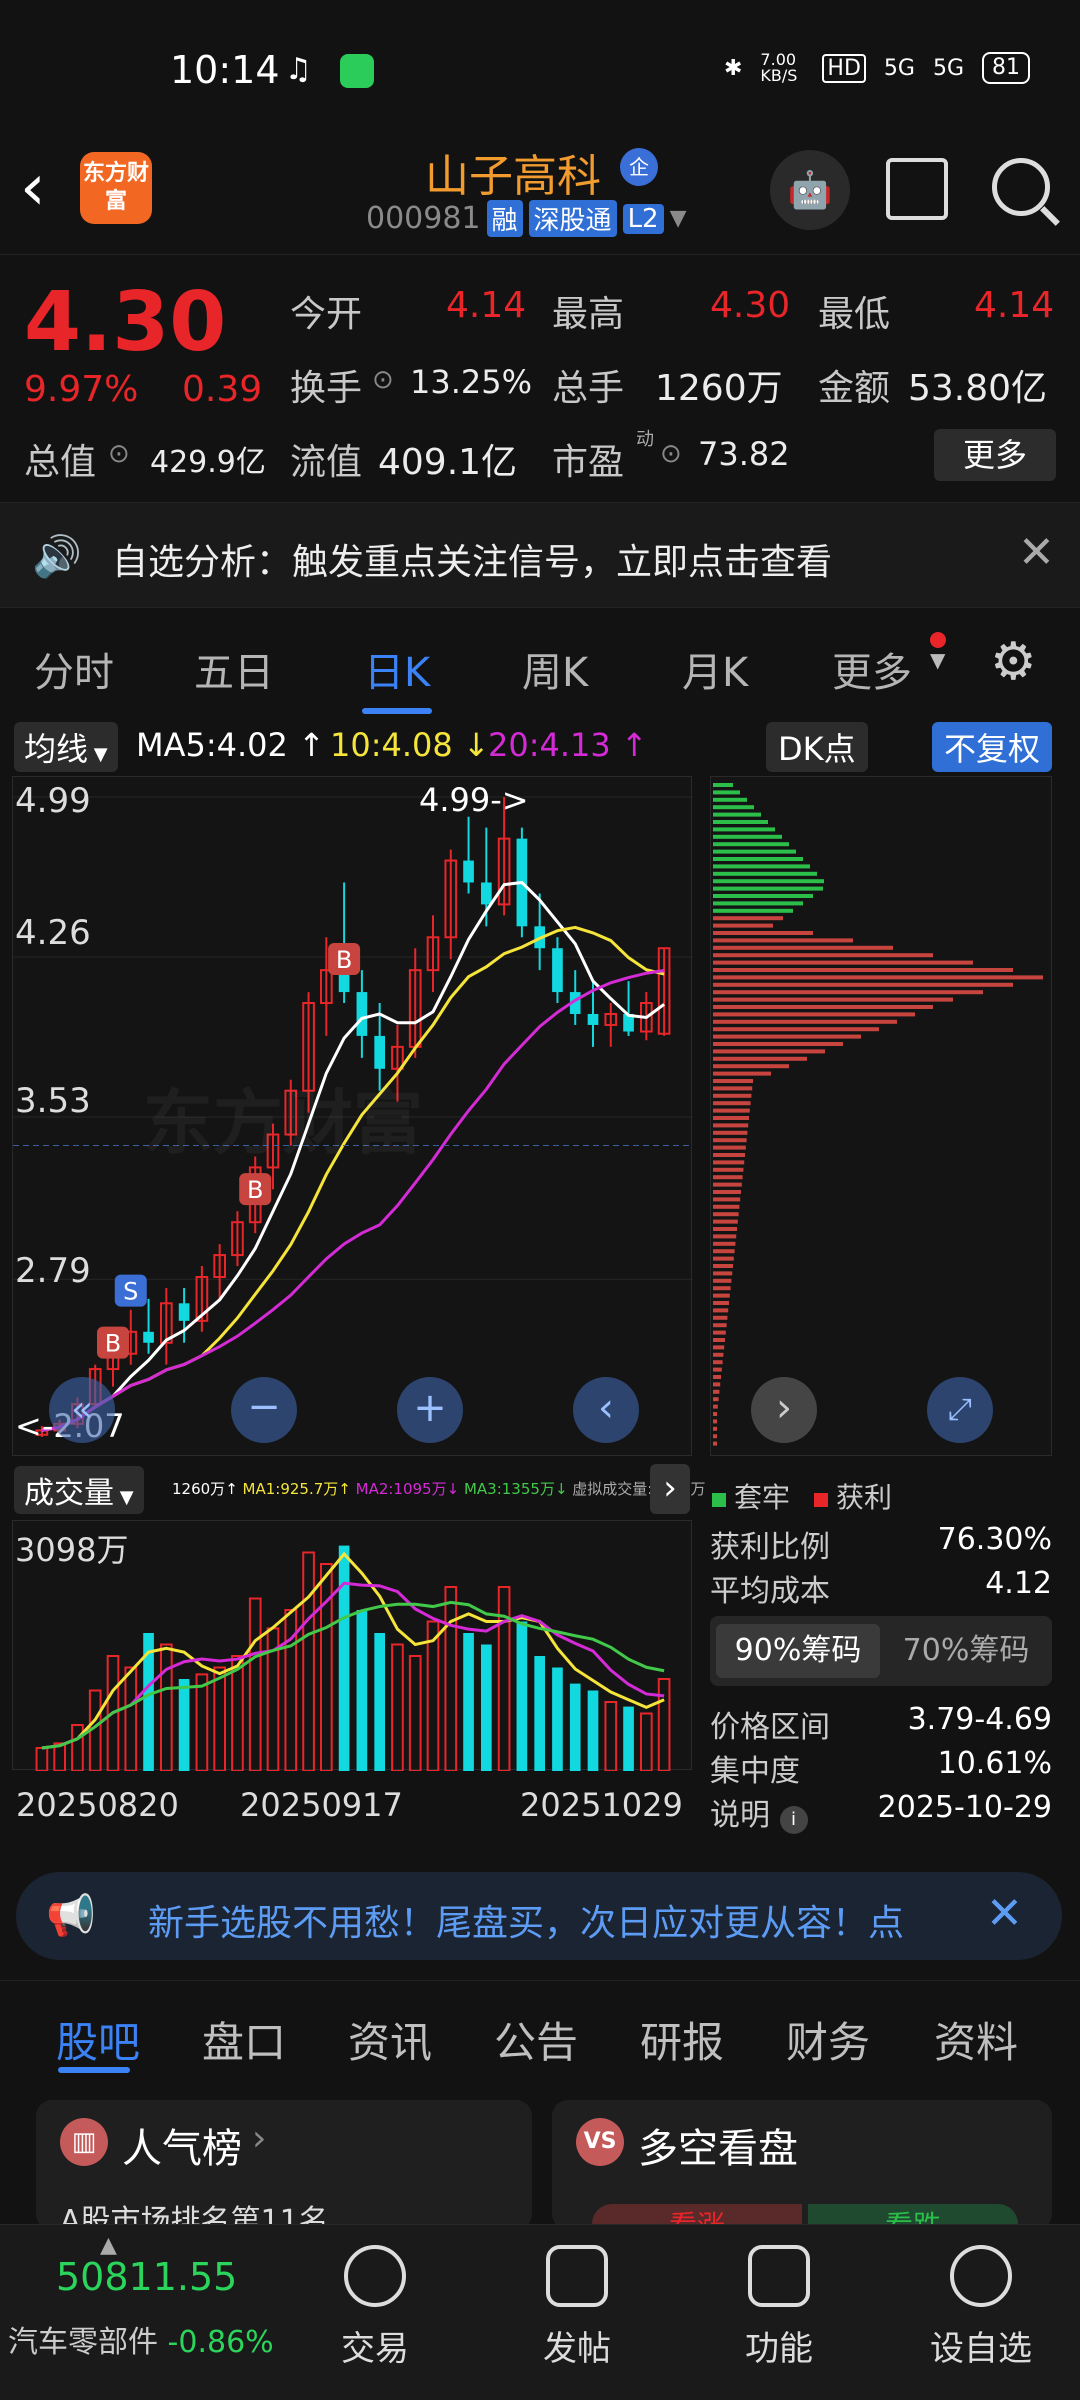 The image size is (1080, 2400). What do you see at coordinates (740, 1815) in the screenshot?
I see `note-label: 说明` at bounding box center [740, 1815].